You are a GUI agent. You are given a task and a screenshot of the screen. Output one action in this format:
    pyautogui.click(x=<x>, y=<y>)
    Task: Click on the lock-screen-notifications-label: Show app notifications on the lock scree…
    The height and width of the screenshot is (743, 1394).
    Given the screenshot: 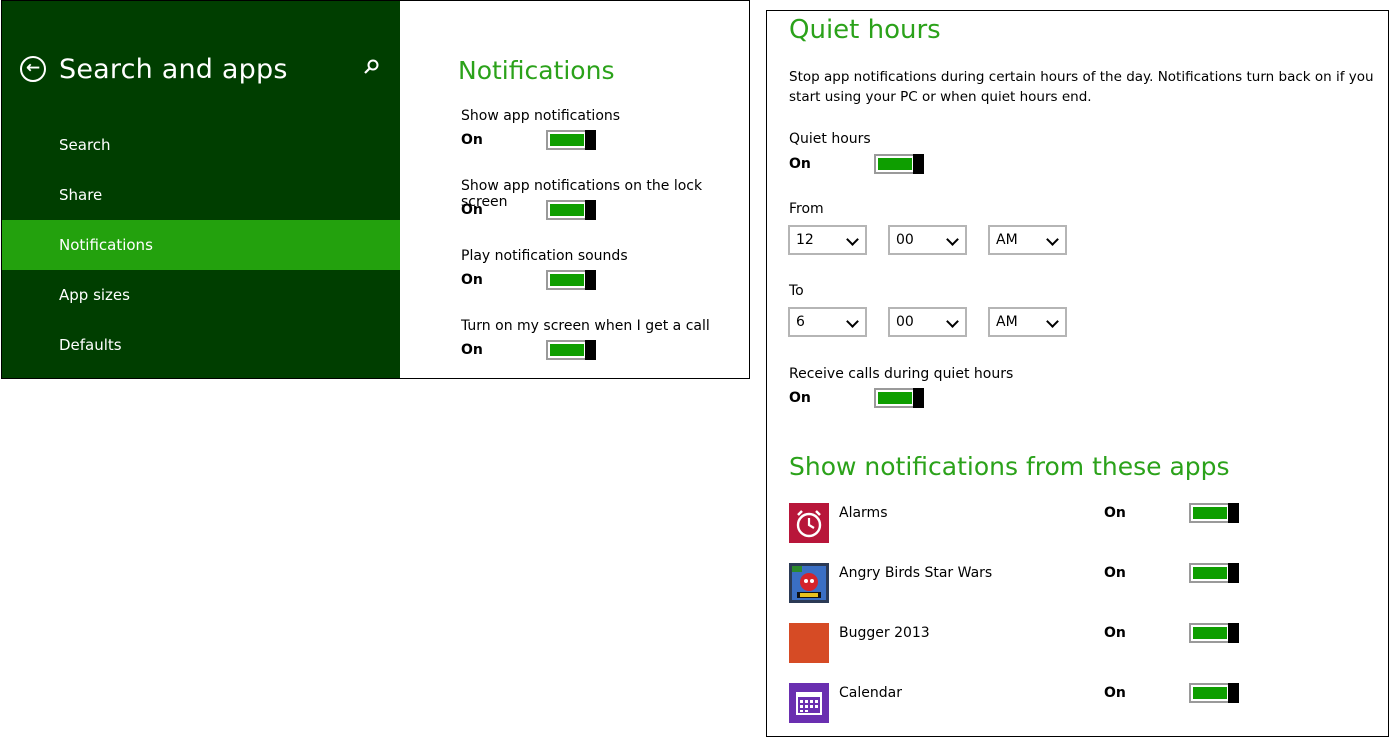 What is the action you would take?
    pyautogui.click(x=582, y=194)
    